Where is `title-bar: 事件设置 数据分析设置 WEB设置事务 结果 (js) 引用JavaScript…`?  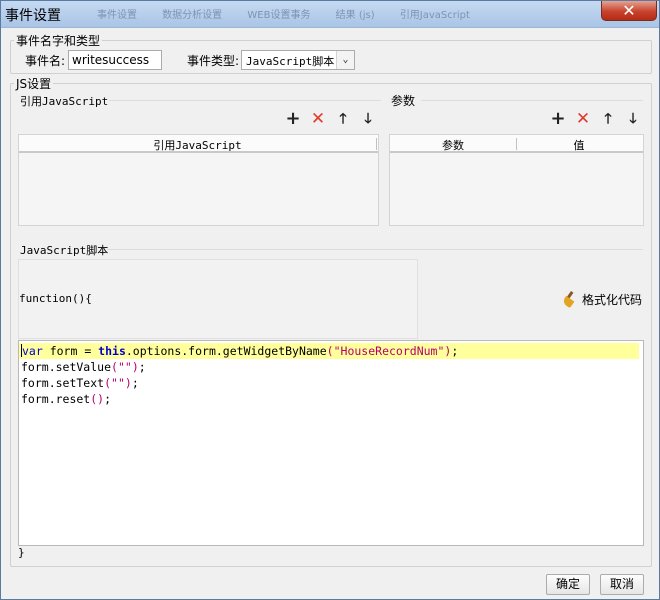
title-bar: 事件设置 数据分析设置 WEB设置事务 结果 (js) 引用JavaScript… is located at coordinates (330, 14).